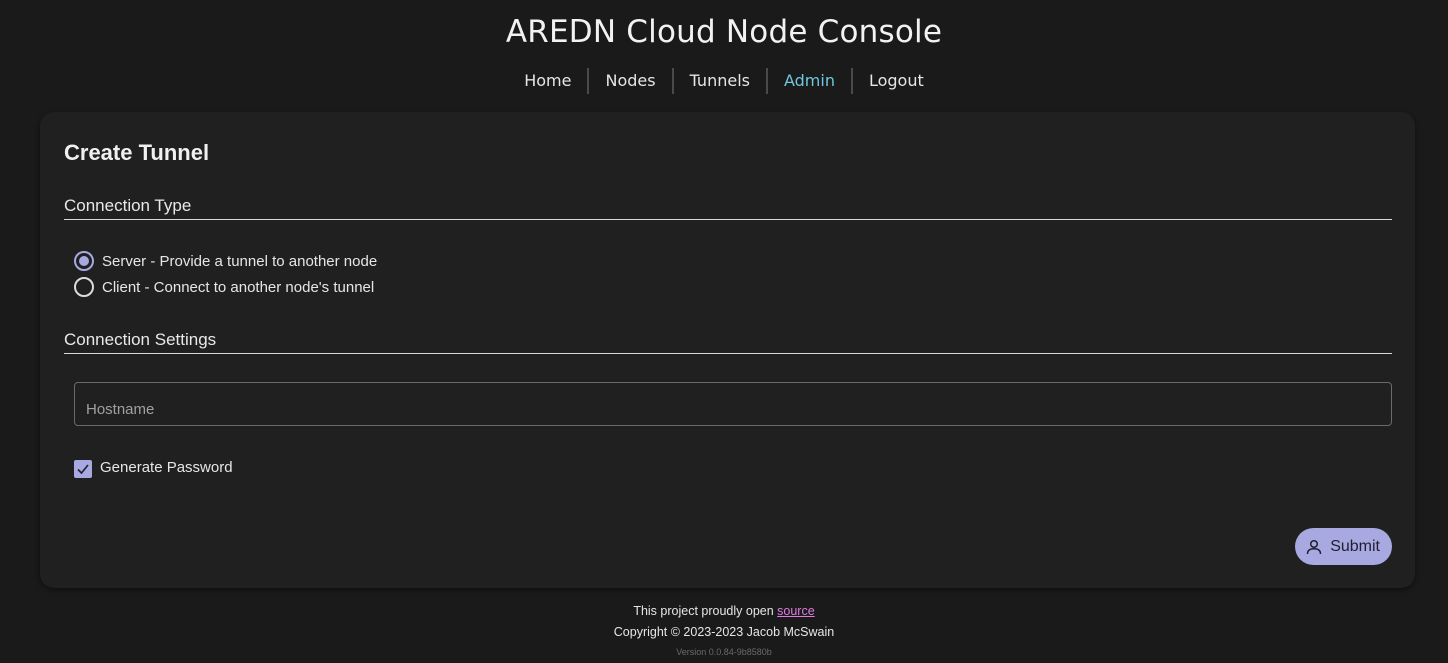 The height and width of the screenshot is (663, 1448). Describe the element at coordinates (137, 152) in the screenshot. I see `card-title: Create Tunnel` at that location.